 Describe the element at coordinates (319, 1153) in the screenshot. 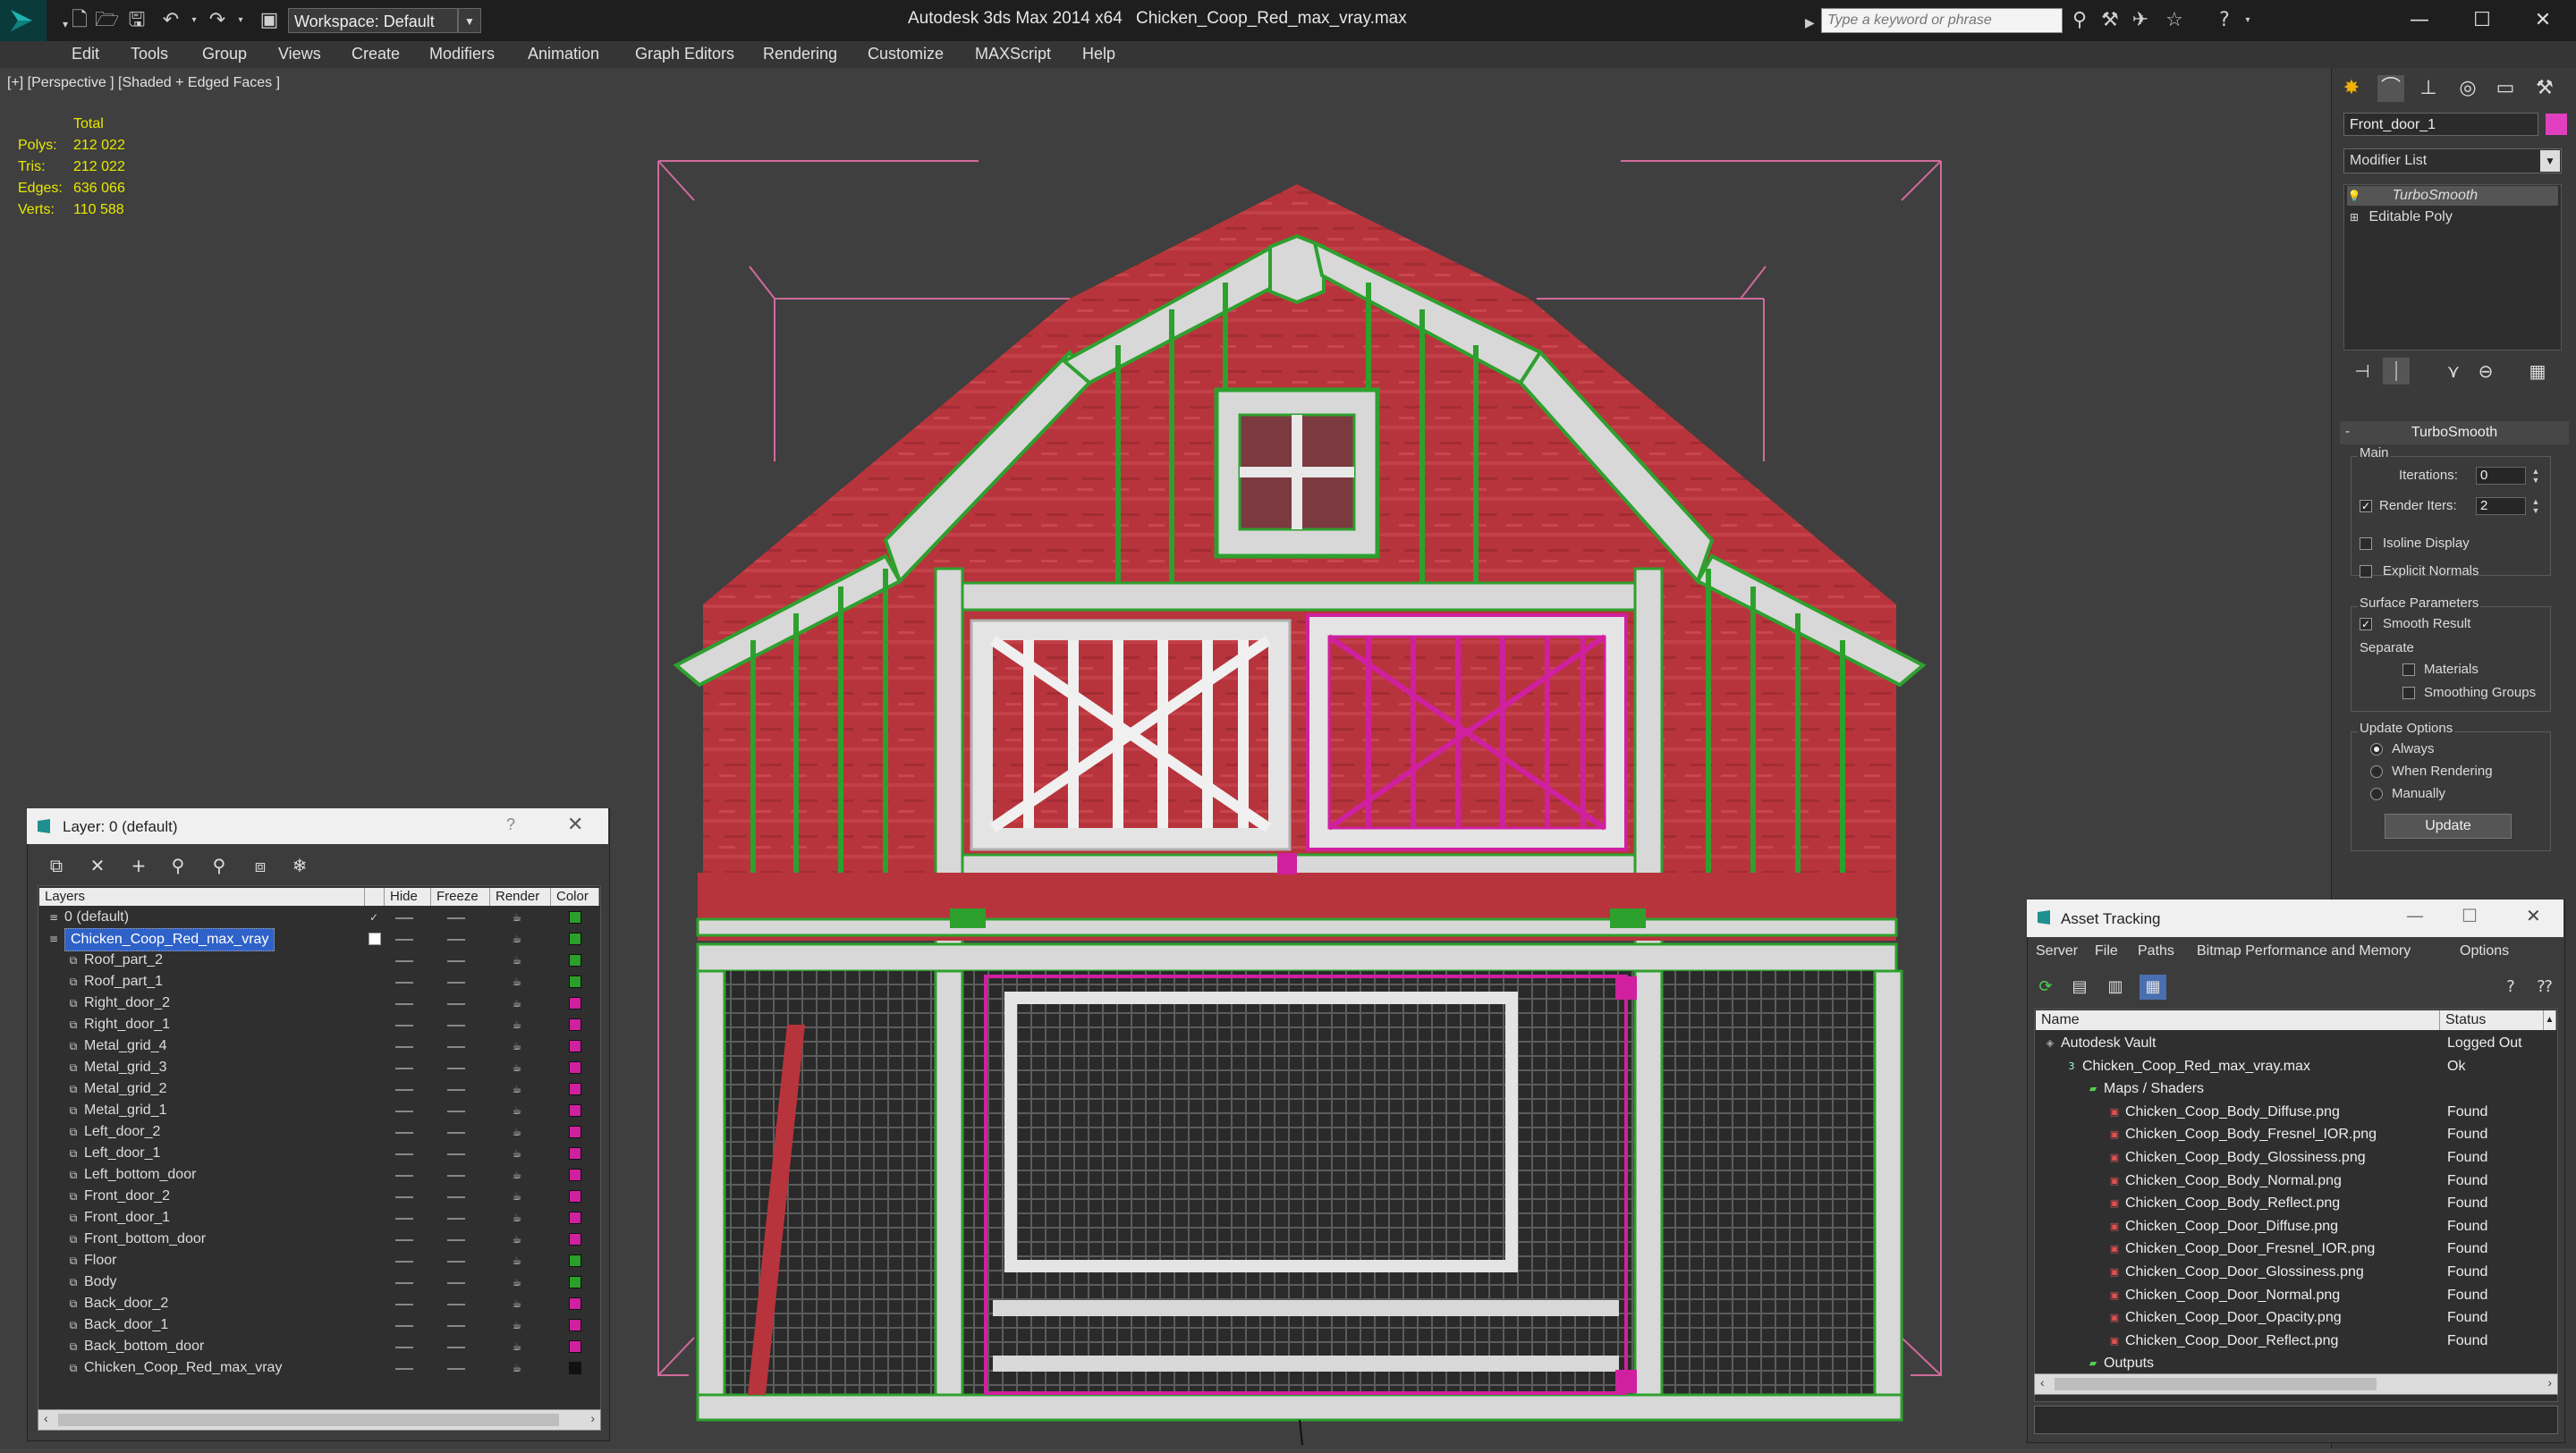

I see `layer-row: ⧉ Left_door_1 ☕` at that location.